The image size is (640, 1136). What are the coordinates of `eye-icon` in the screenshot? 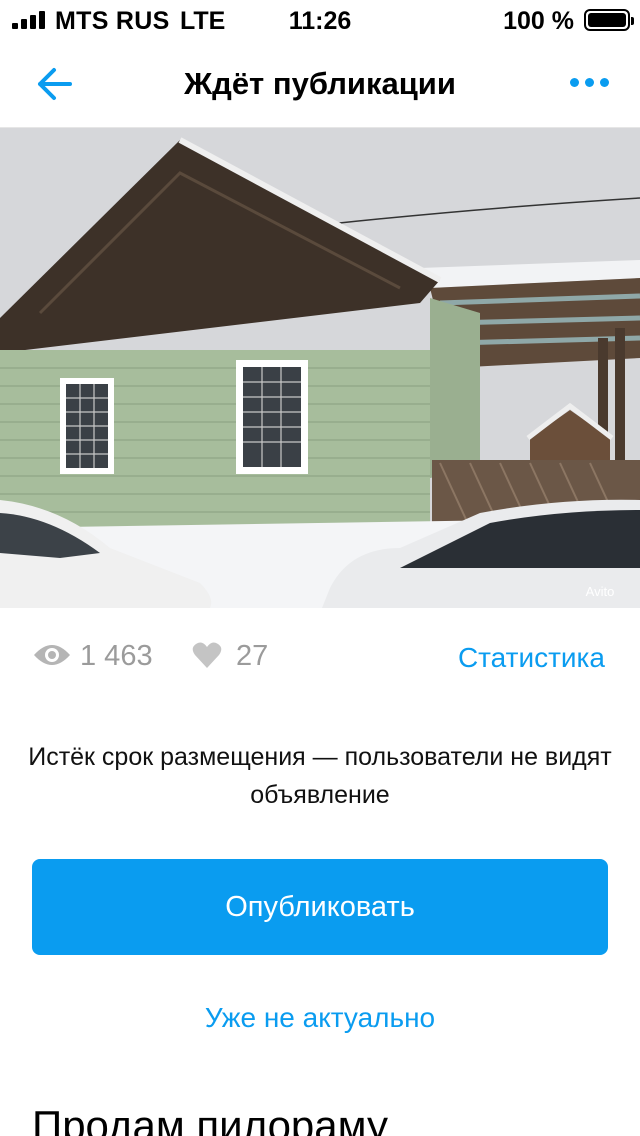 It's located at (52, 655).